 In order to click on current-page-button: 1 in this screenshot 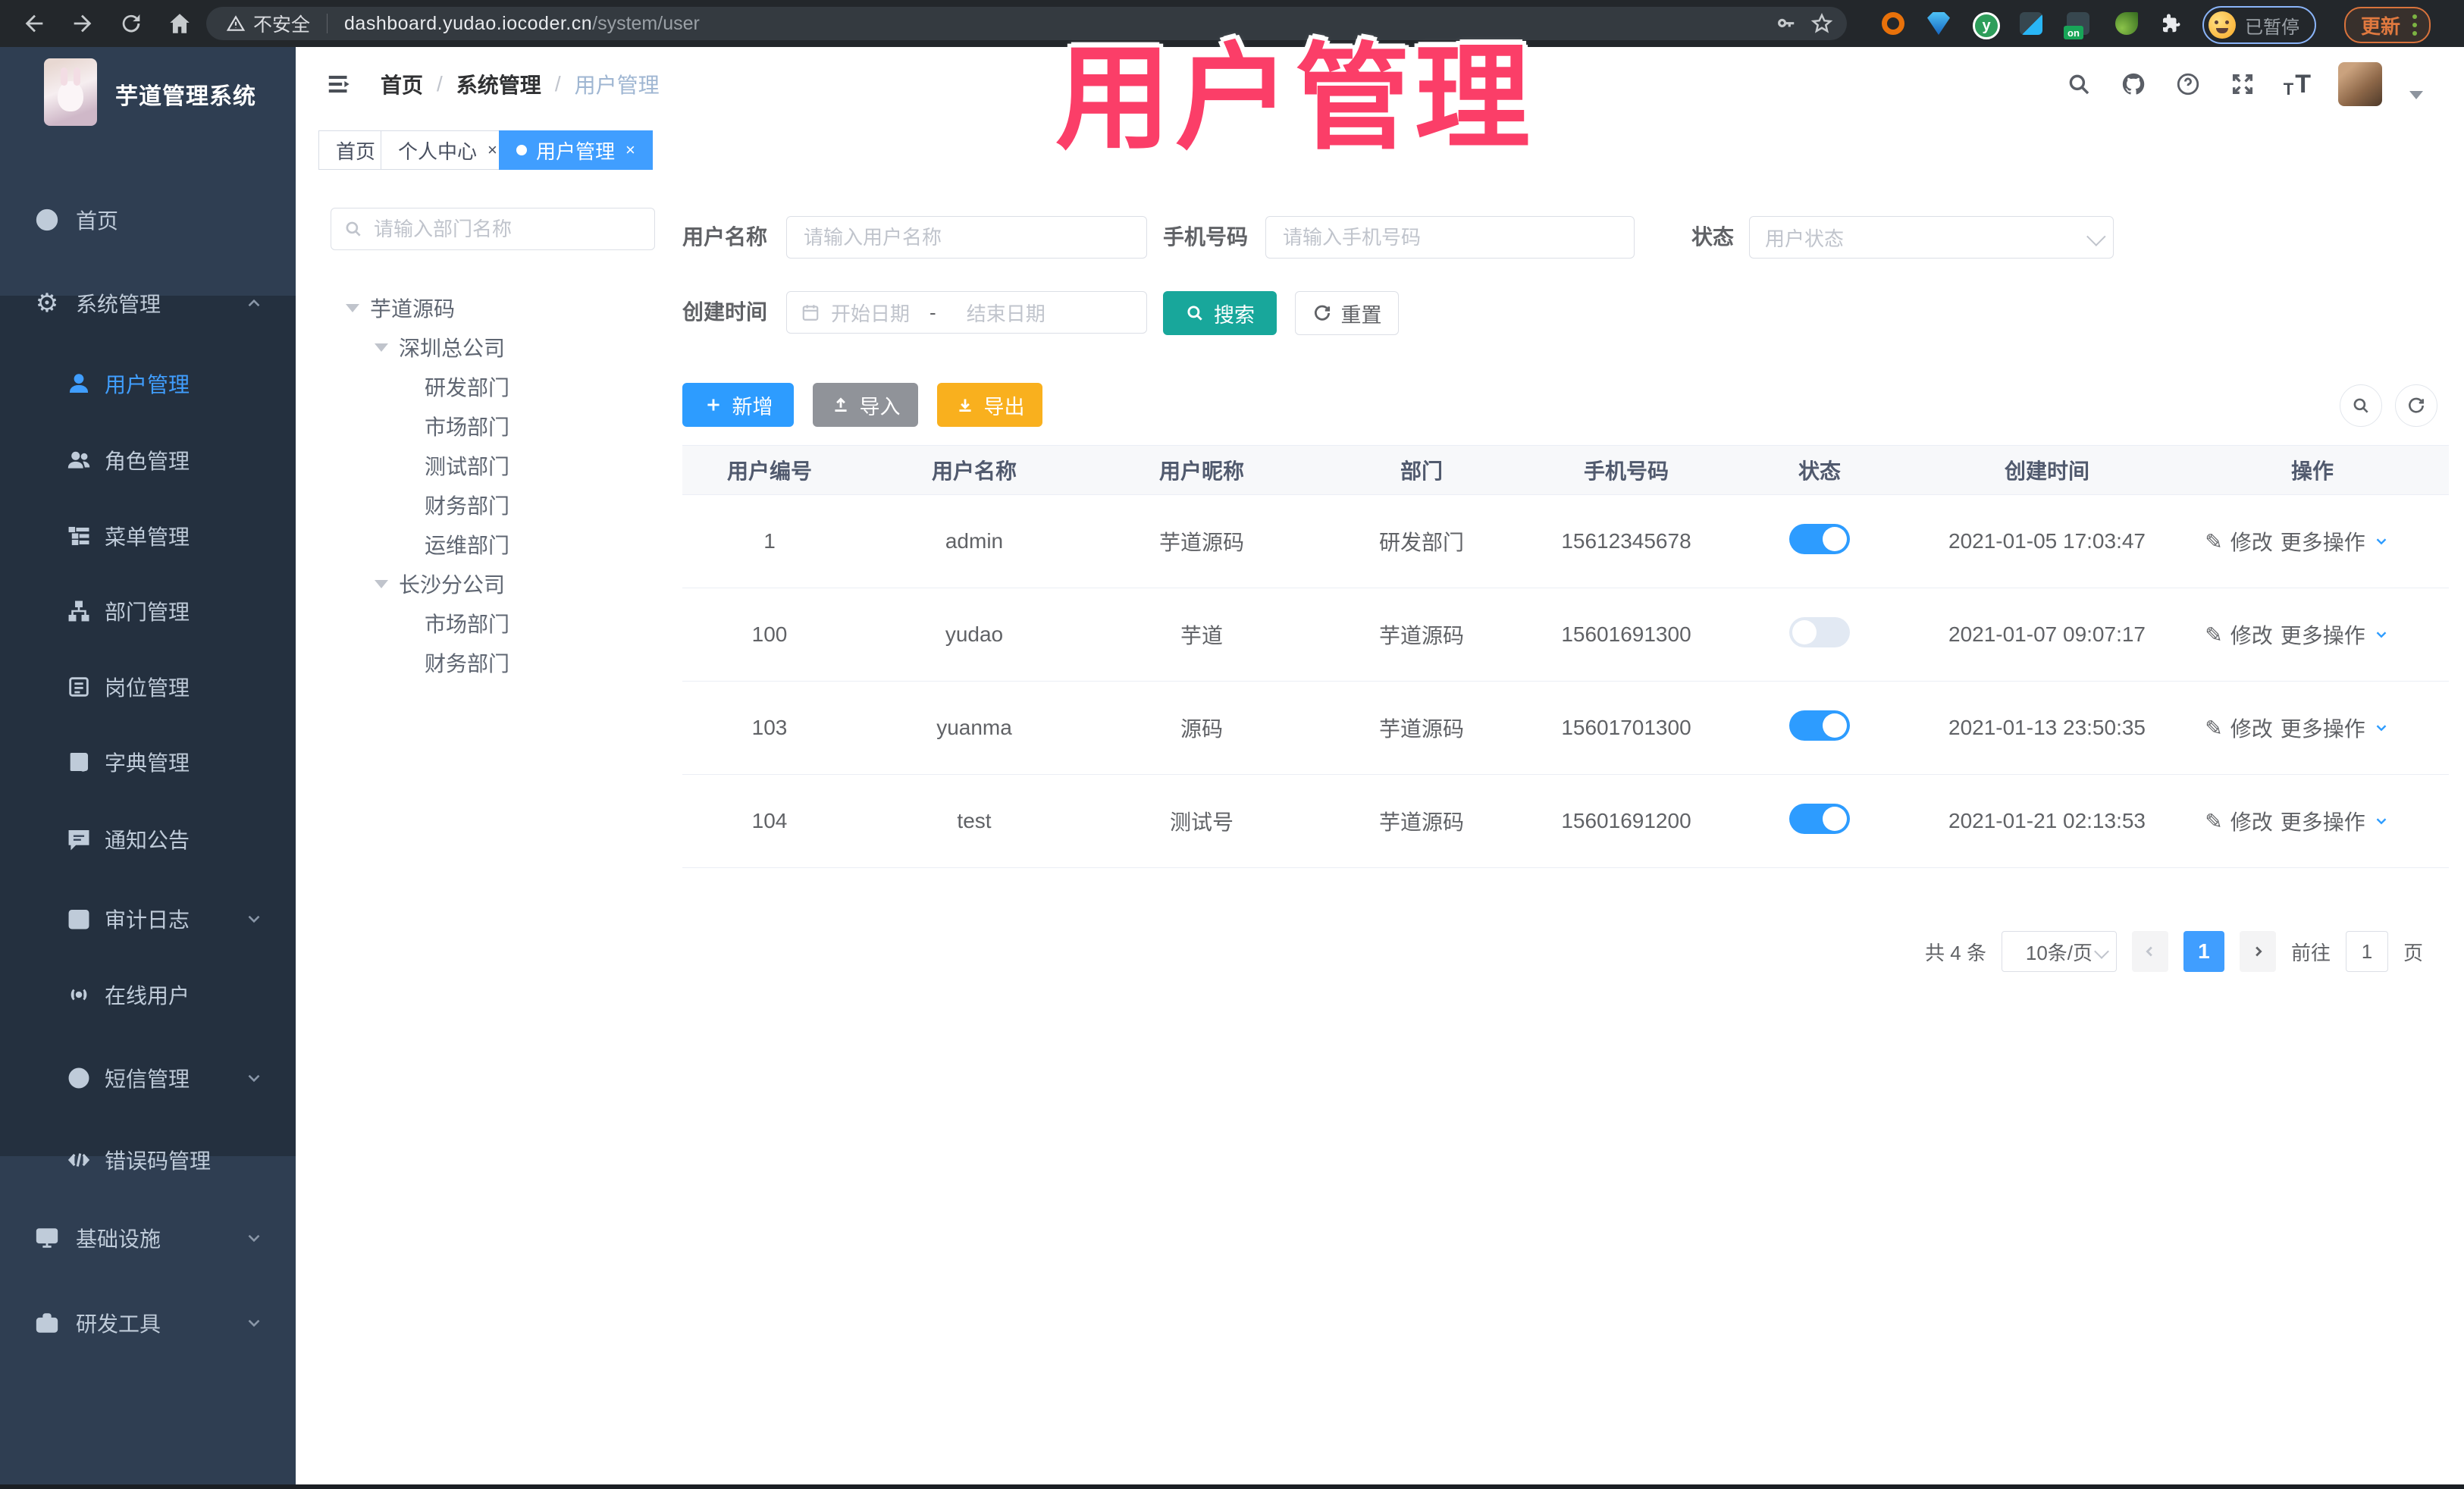, I will do `click(2203, 951)`.